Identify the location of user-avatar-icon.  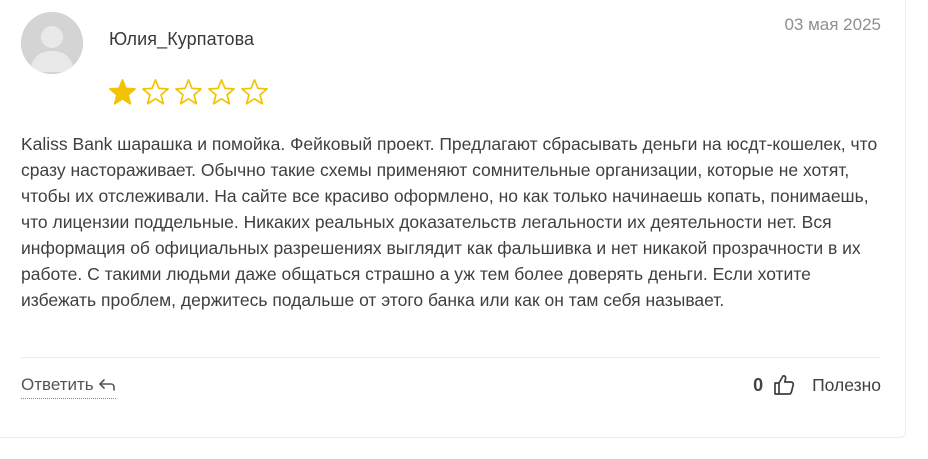
(52, 43).